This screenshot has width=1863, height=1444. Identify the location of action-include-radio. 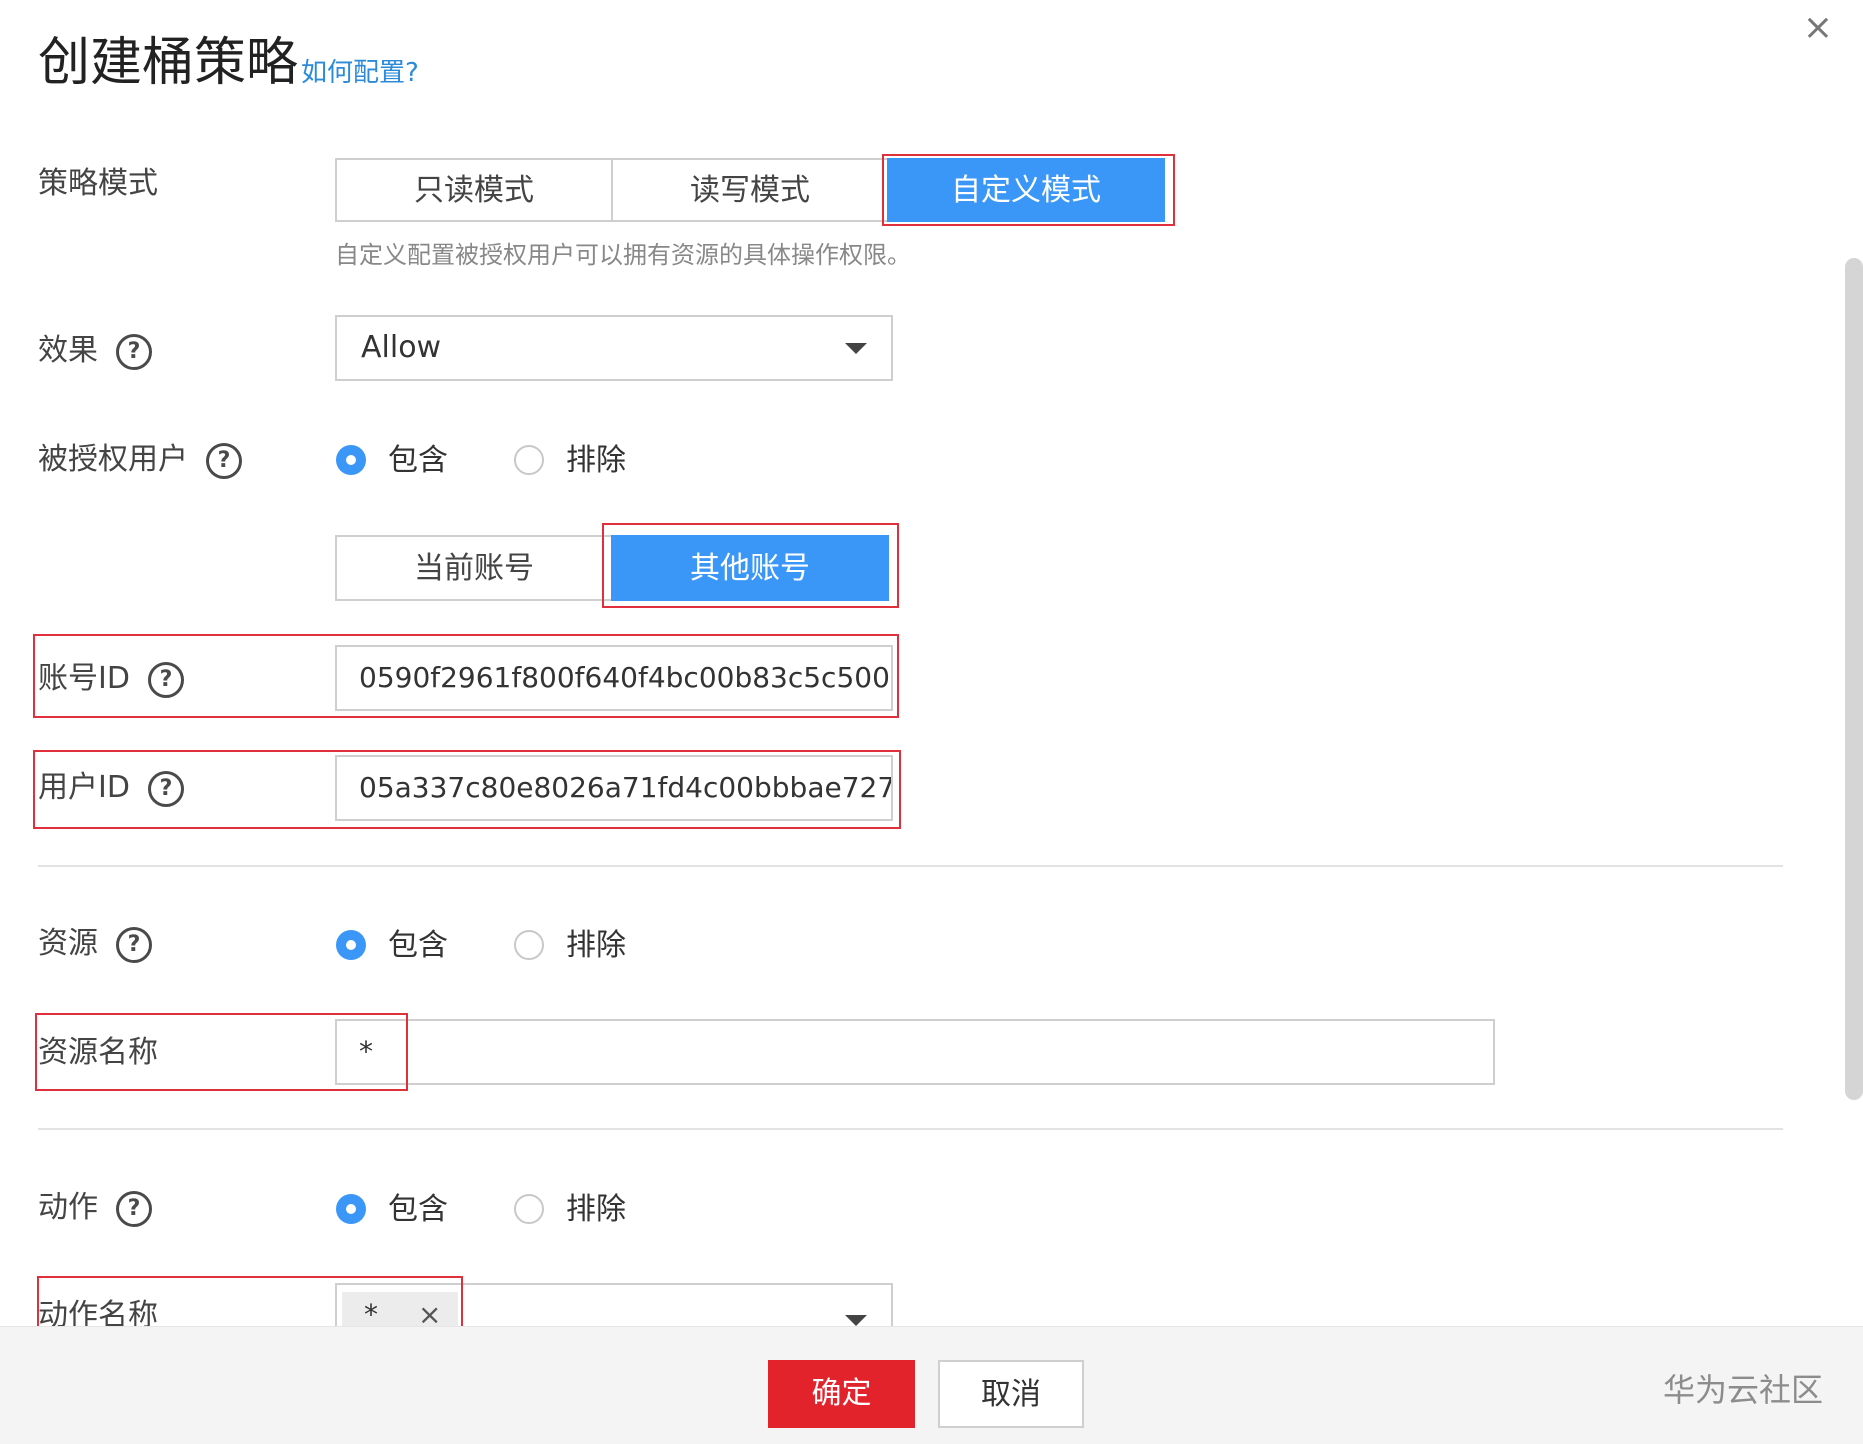
(351, 1209).